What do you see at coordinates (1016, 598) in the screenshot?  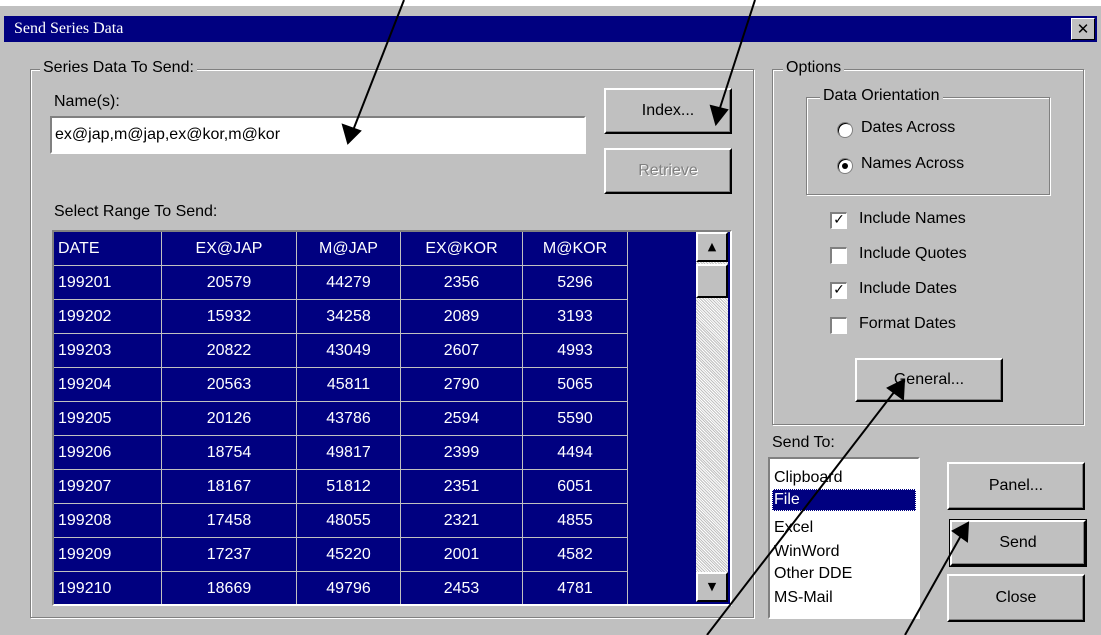 I see `close-button: Close` at bounding box center [1016, 598].